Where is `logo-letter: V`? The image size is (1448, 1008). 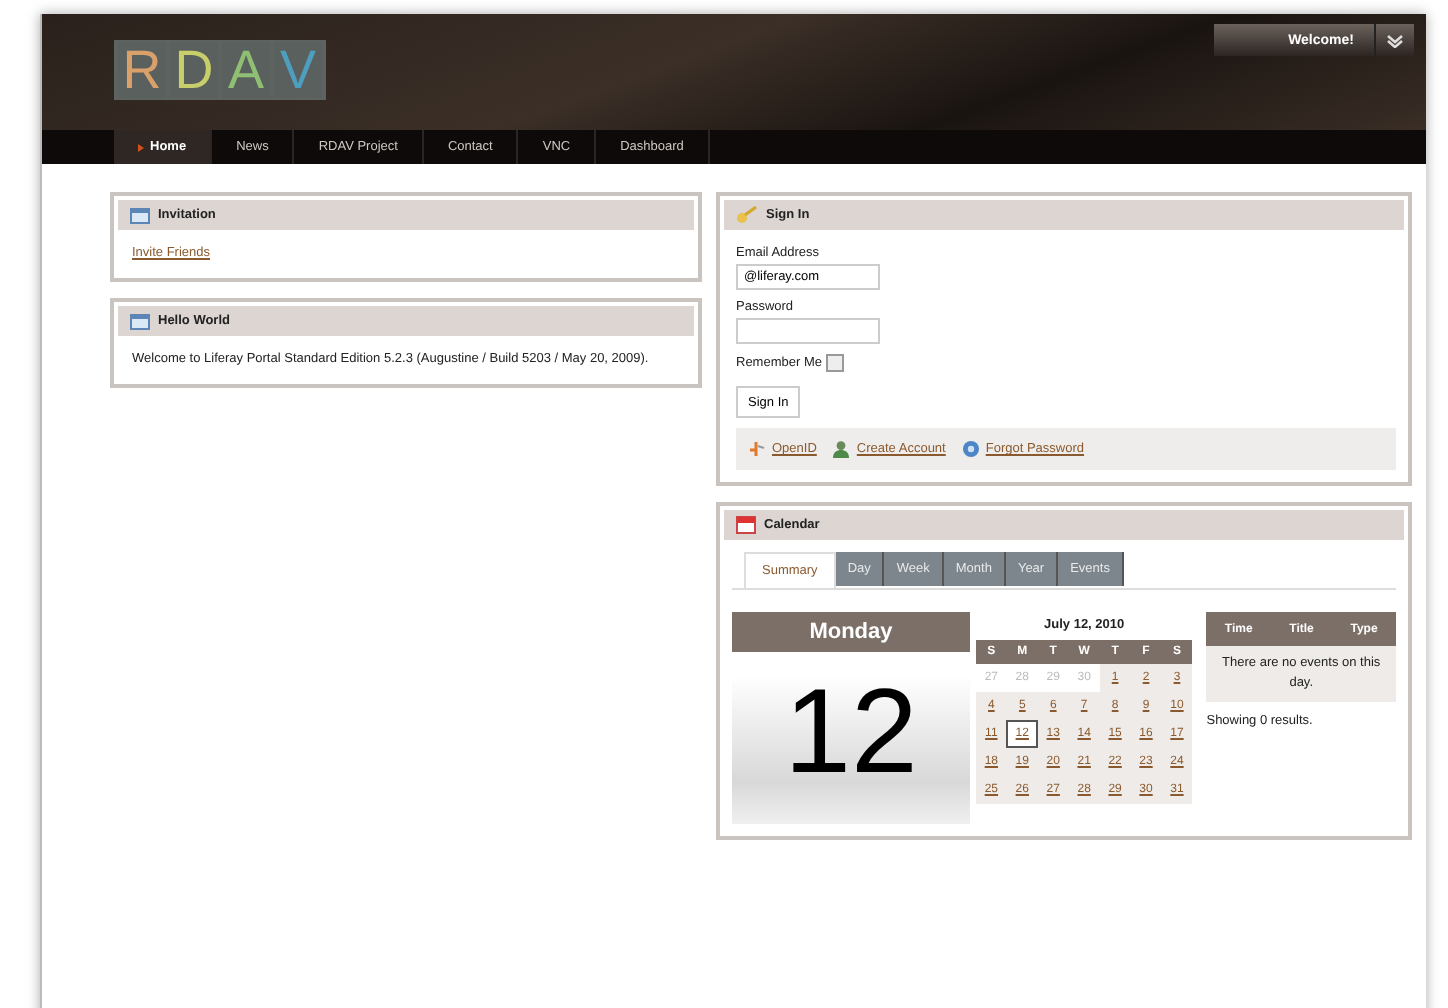 logo-letter: V is located at coordinates (298, 70).